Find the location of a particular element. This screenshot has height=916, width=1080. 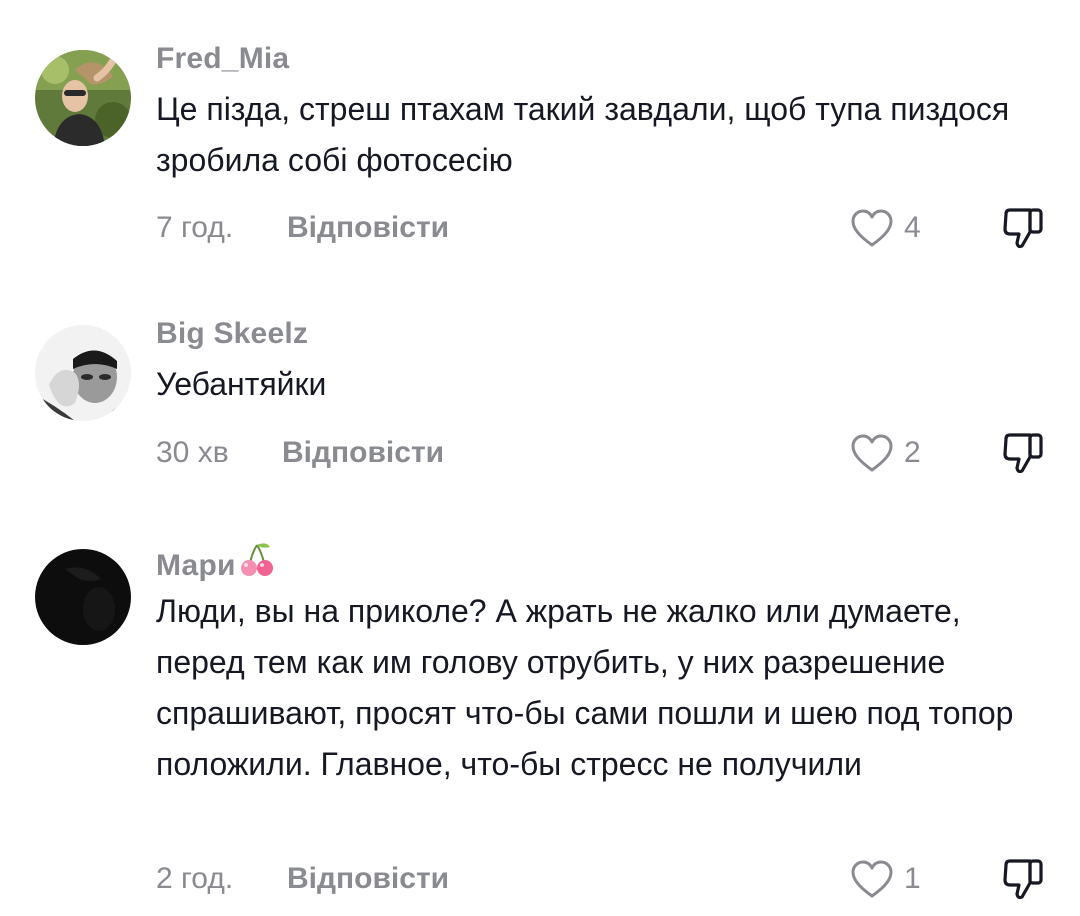

comment-username: Мари is located at coordinates (216, 564).